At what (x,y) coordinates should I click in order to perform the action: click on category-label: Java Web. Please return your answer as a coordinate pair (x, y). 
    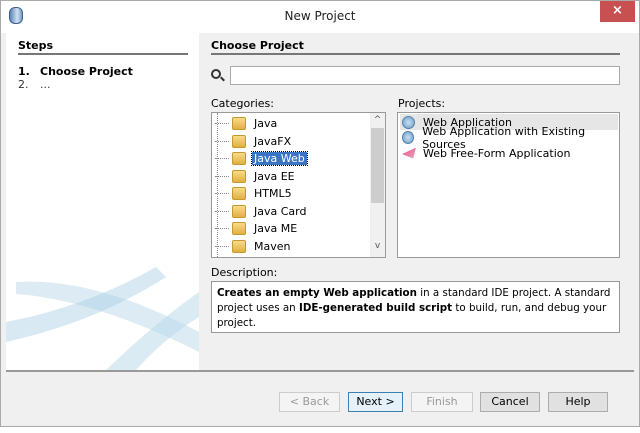
    Looking at the image, I should click on (279, 158).